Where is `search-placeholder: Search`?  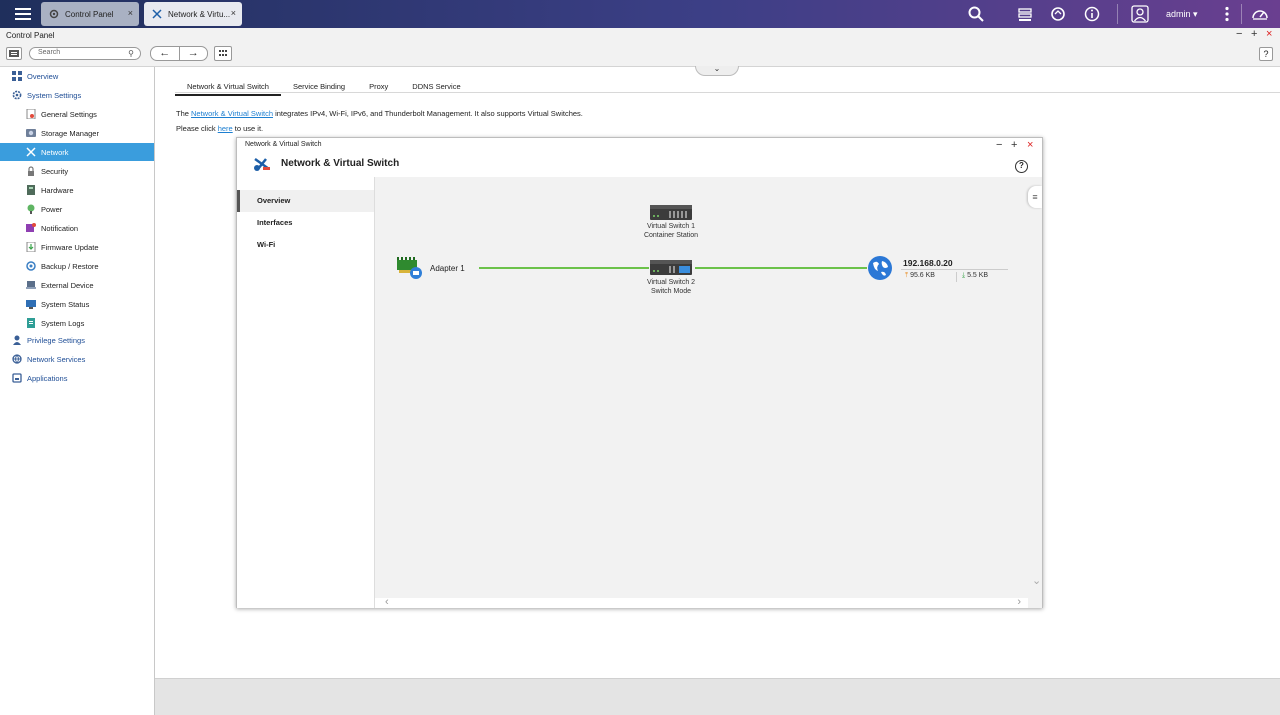 search-placeholder: Search is located at coordinates (49, 52).